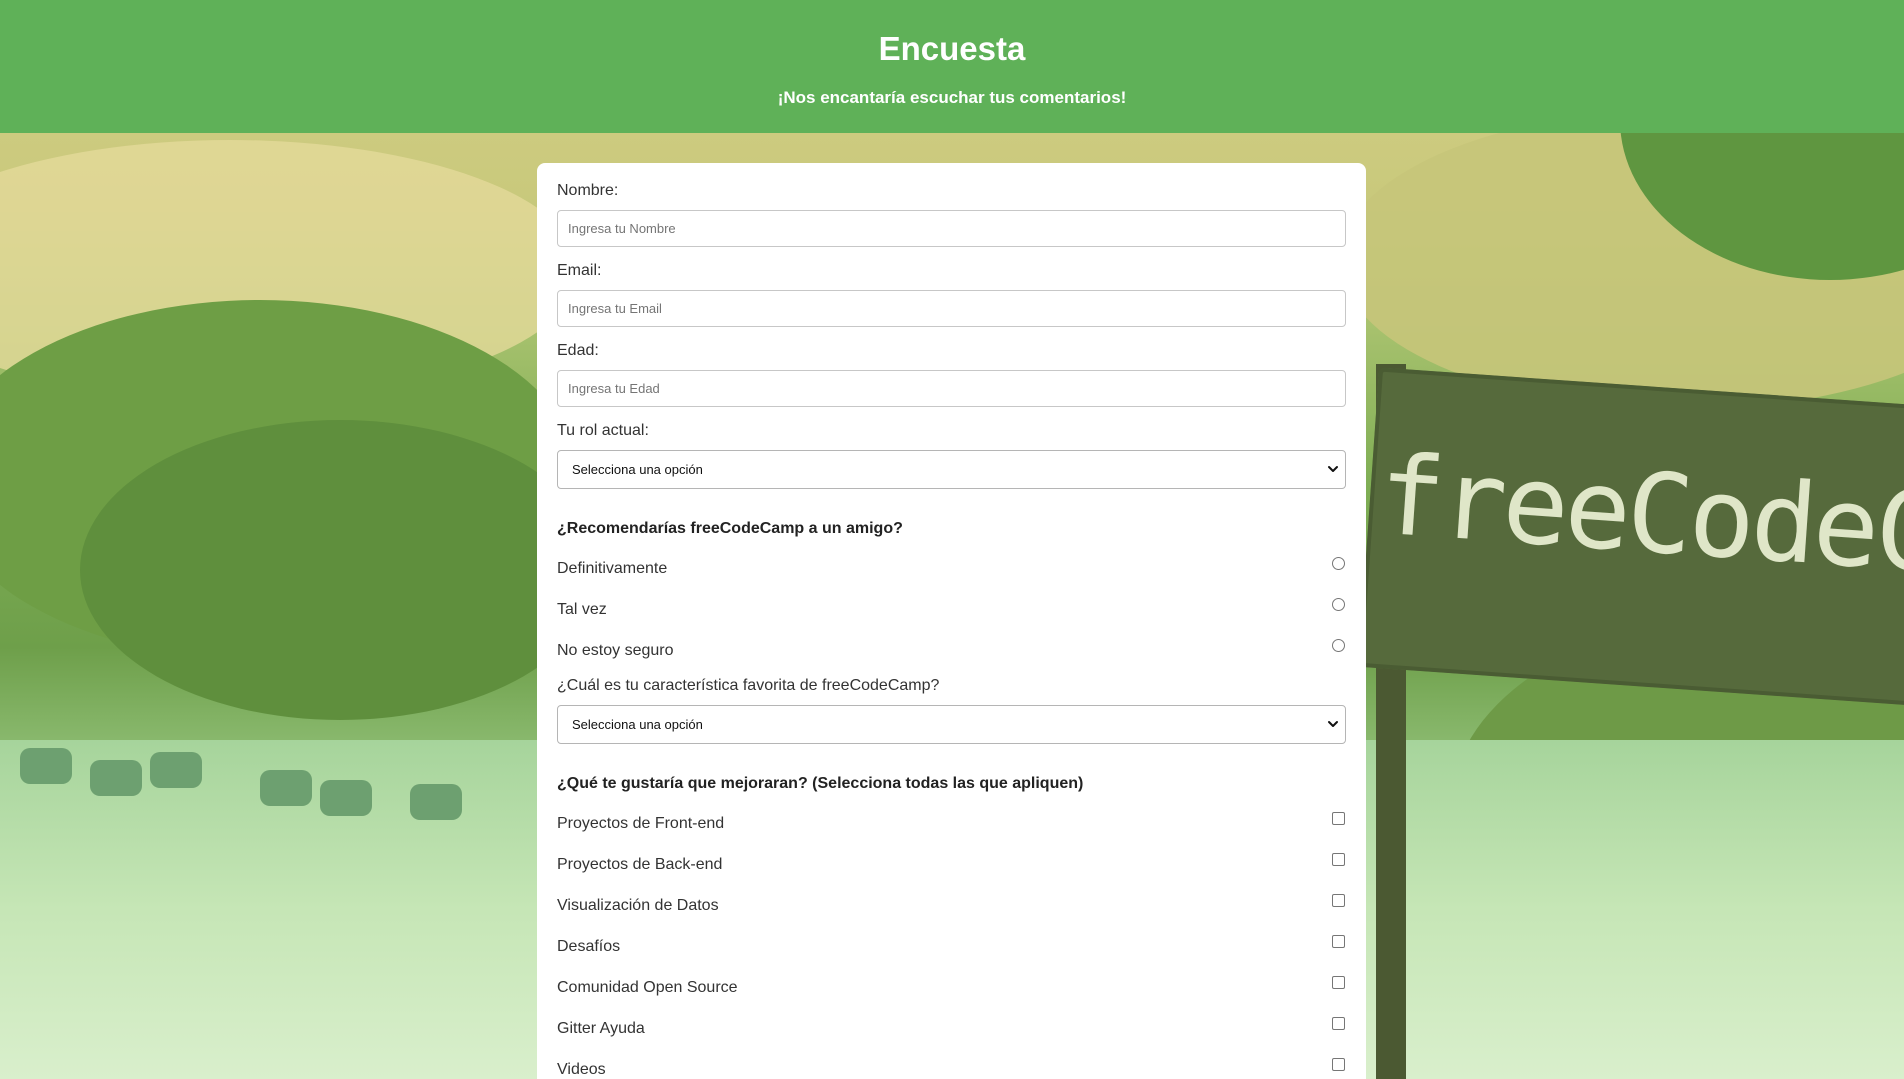 This screenshot has height=1079, width=1904. I want to click on improve-option-label: Gitter Ayuda, so click(601, 1028).